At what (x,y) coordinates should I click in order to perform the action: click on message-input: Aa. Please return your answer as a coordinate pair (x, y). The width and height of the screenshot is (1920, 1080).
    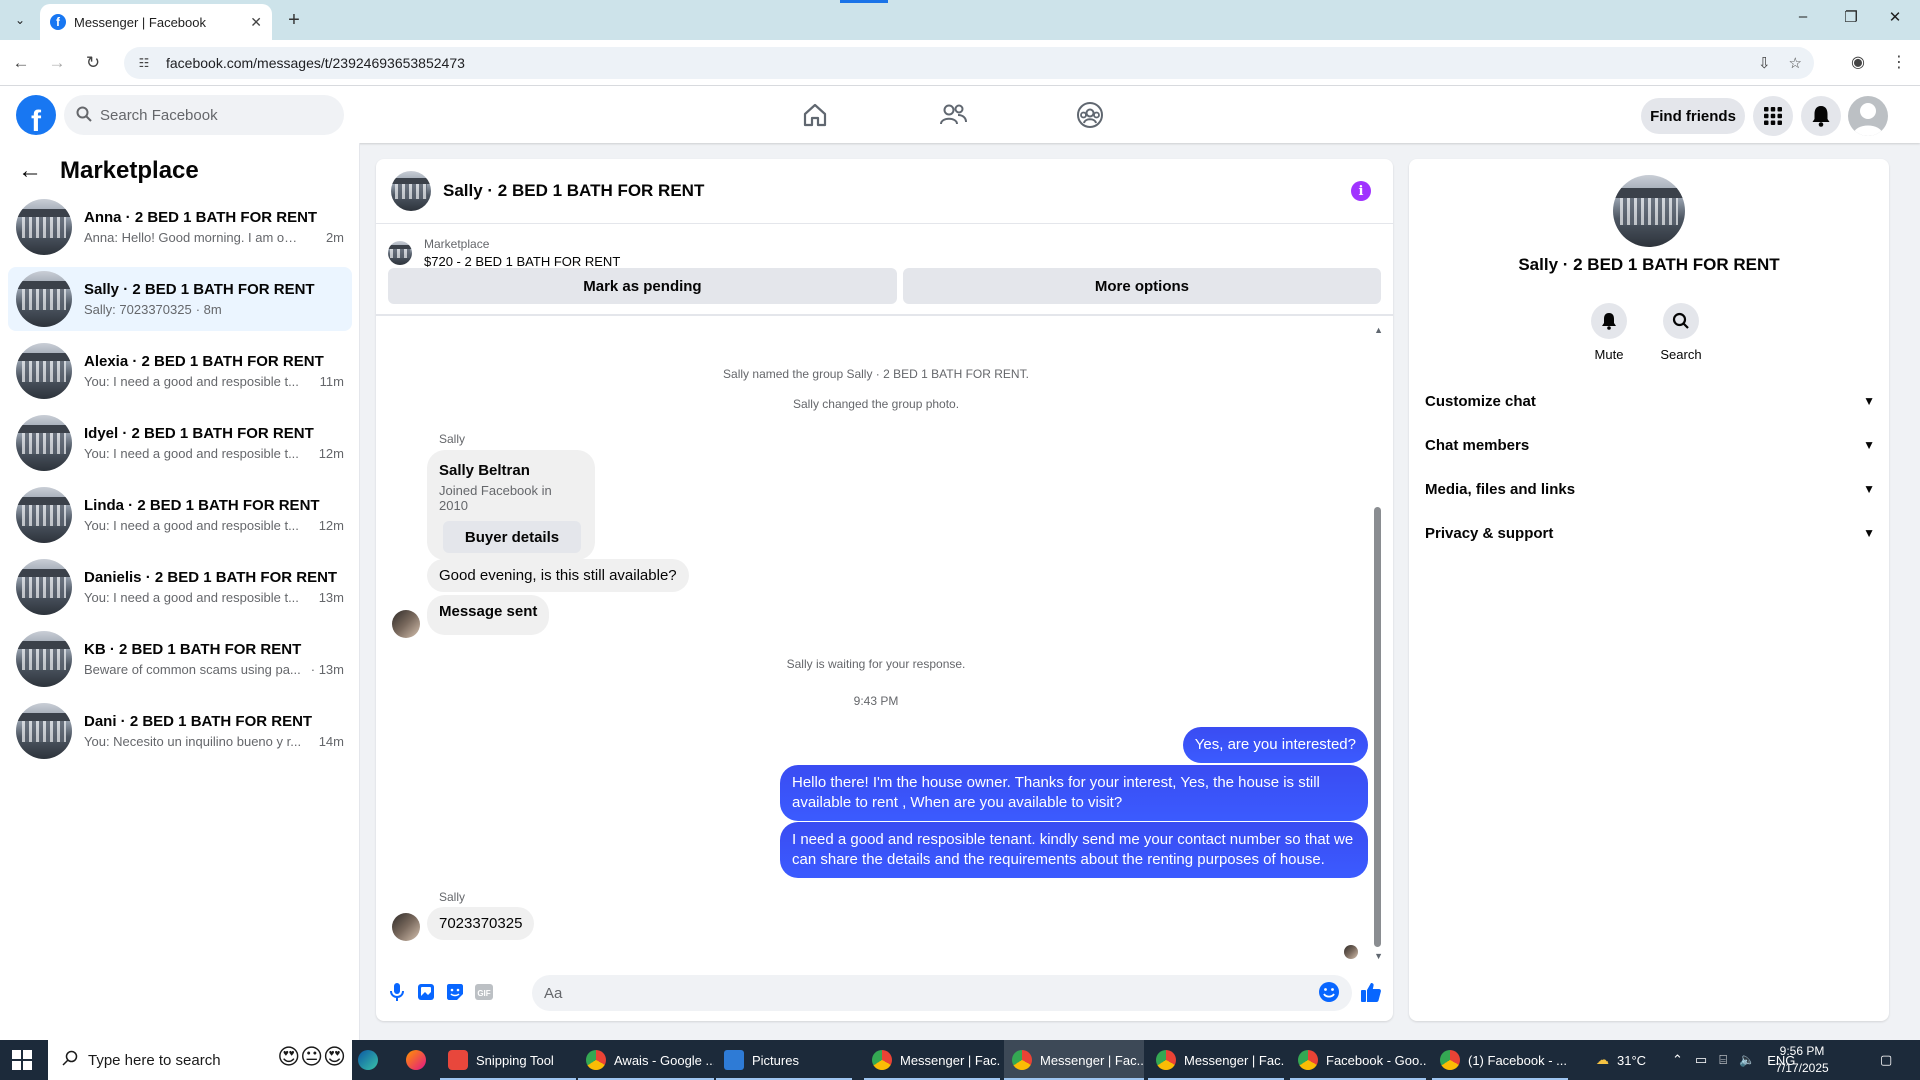
    Looking at the image, I should click on (942, 993).